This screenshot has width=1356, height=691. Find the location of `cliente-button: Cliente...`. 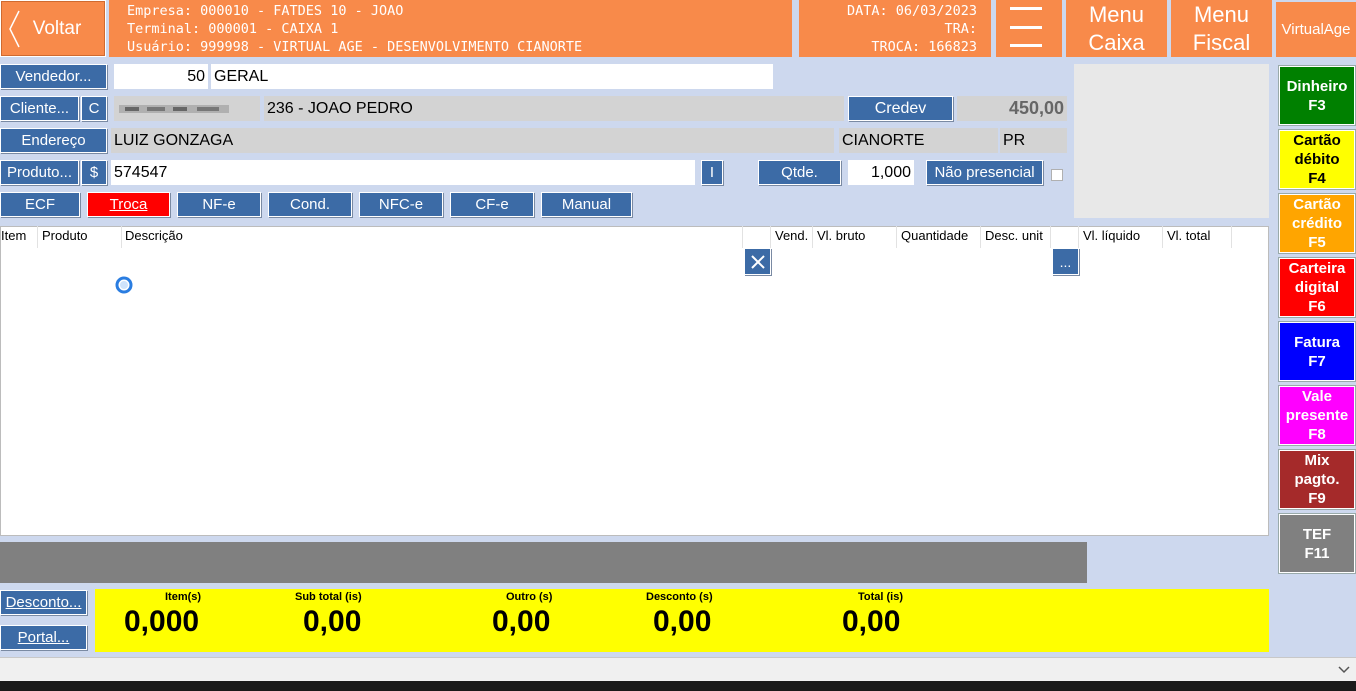

cliente-button: Cliente... is located at coordinates (39, 108).